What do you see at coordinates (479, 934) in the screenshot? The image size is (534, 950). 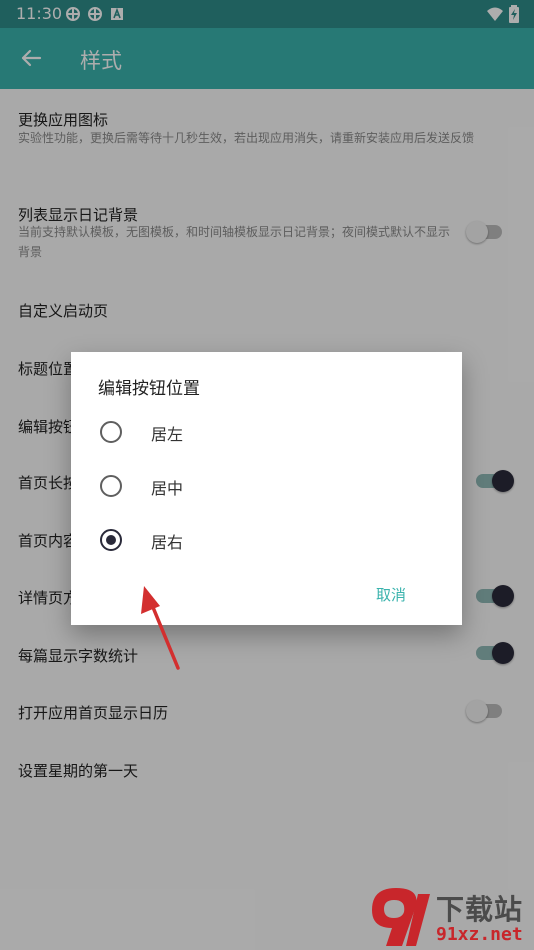 I see `watermark-url: 91xz.net` at bounding box center [479, 934].